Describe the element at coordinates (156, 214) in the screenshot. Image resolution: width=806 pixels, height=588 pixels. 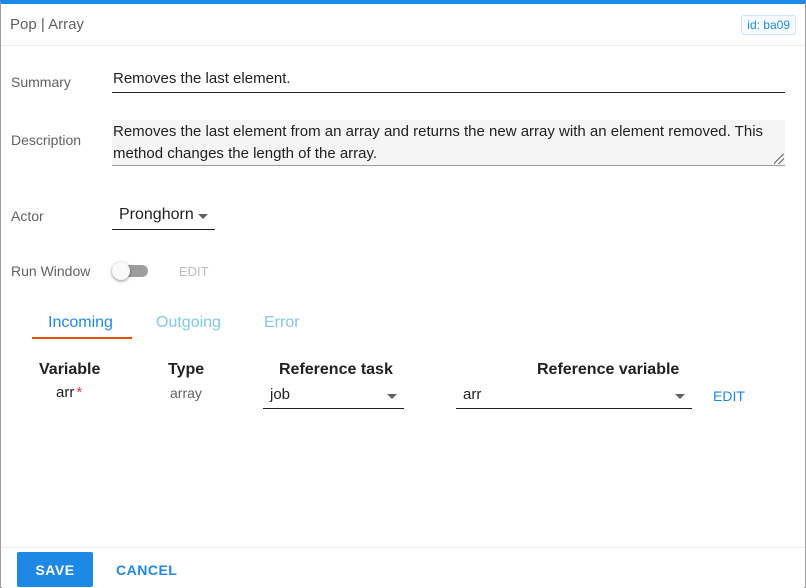
I see `actor-selected-value: Pronghorn` at that location.